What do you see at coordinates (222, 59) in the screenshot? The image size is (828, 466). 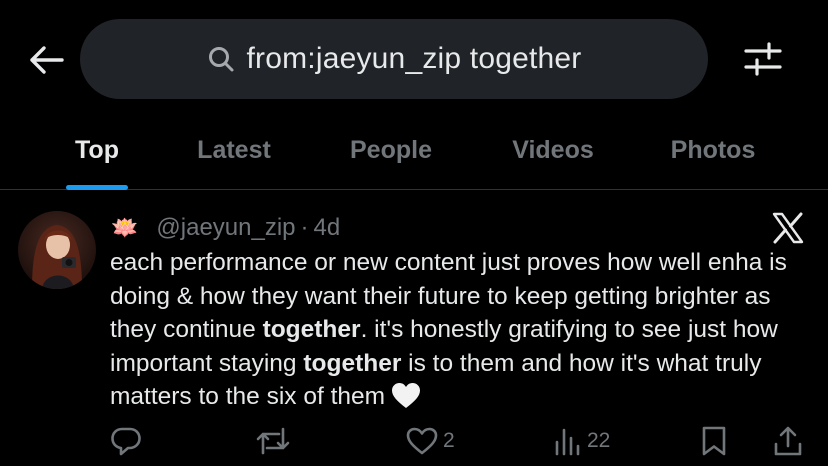 I see `search-icon` at bounding box center [222, 59].